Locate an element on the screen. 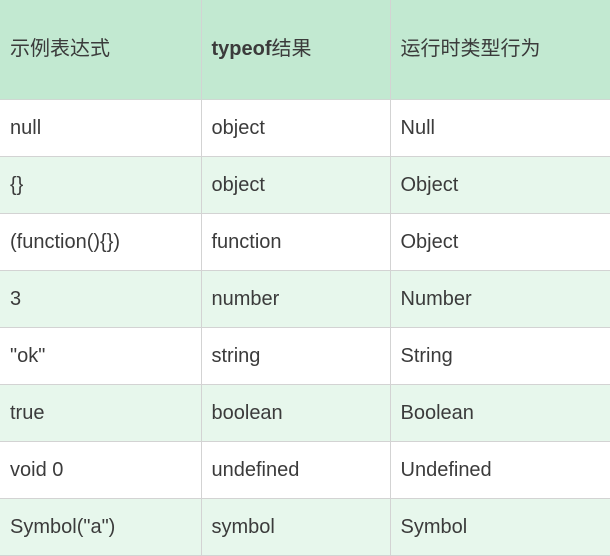 The image size is (610, 556). table-row: void 0 undefined Undefined is located at coordinates (305, 470).